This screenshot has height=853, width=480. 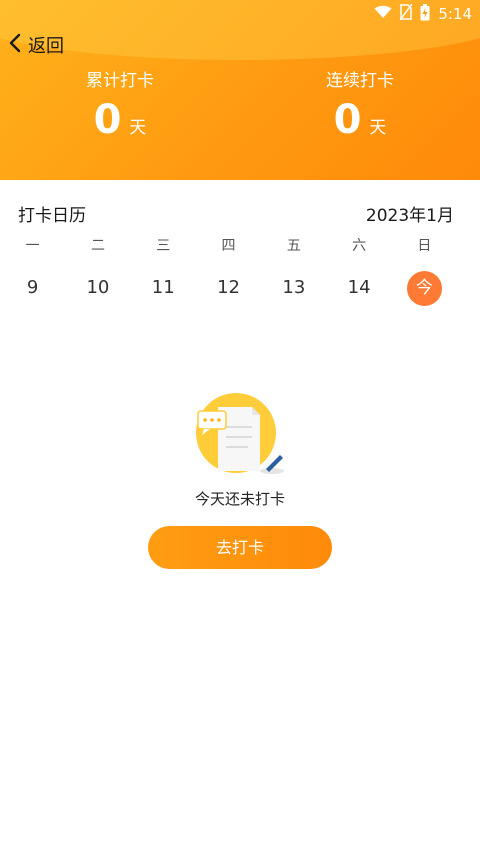 I want to click on total-checkin-unit: 天, so click(x=138, y=128).